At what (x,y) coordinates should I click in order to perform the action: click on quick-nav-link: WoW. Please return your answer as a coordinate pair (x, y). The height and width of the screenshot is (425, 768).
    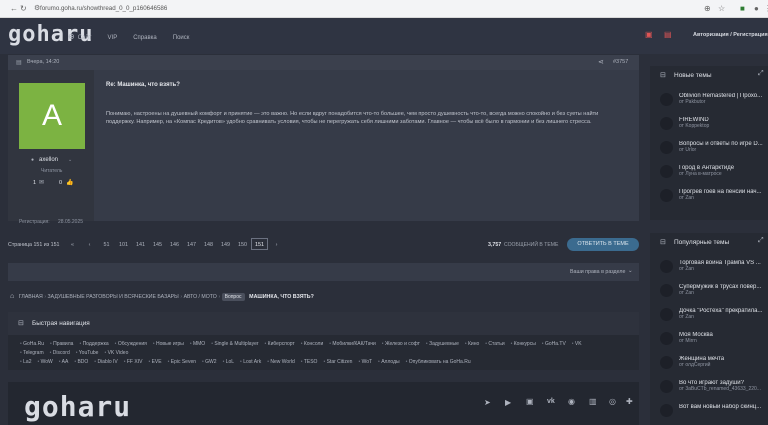
    Looking at the image, I should click on (47, 362).